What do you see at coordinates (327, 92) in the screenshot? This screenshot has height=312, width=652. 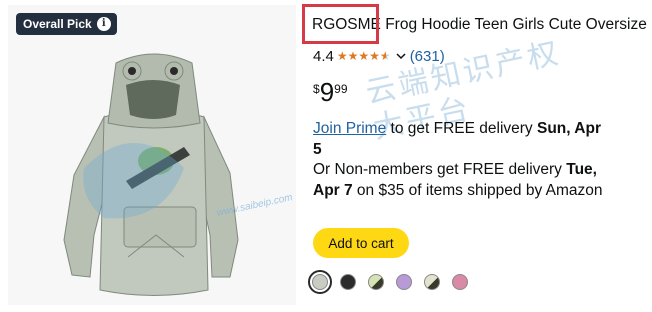 I see `price-whole: 9` at bounding box center [327, 92].